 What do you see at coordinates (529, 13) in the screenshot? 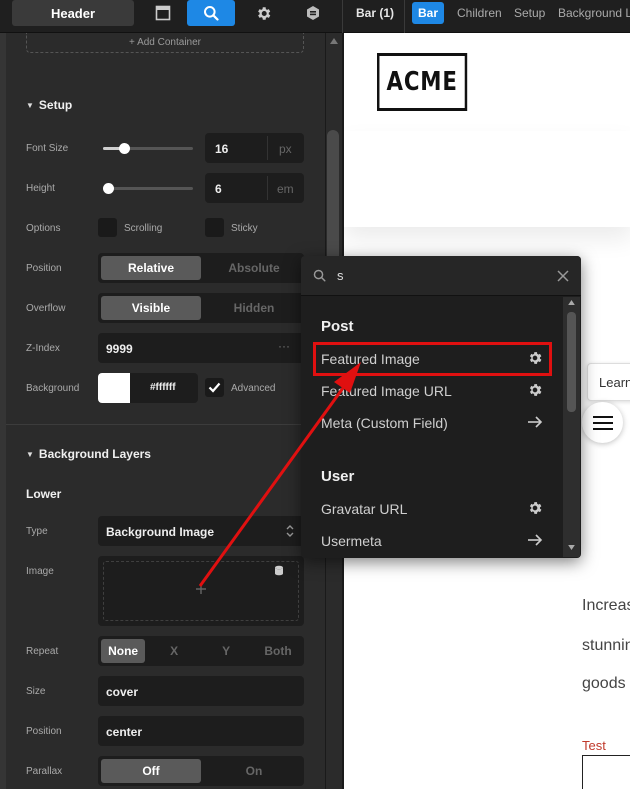
I see `tab-setup: Setup` at bounding box center [529, 13].